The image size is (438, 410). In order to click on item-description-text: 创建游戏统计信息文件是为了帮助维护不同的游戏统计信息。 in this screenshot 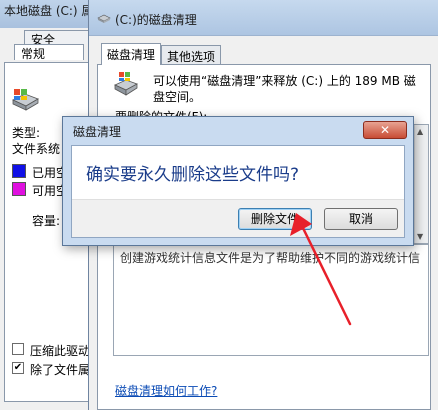, I will do `click(270, 258)`.